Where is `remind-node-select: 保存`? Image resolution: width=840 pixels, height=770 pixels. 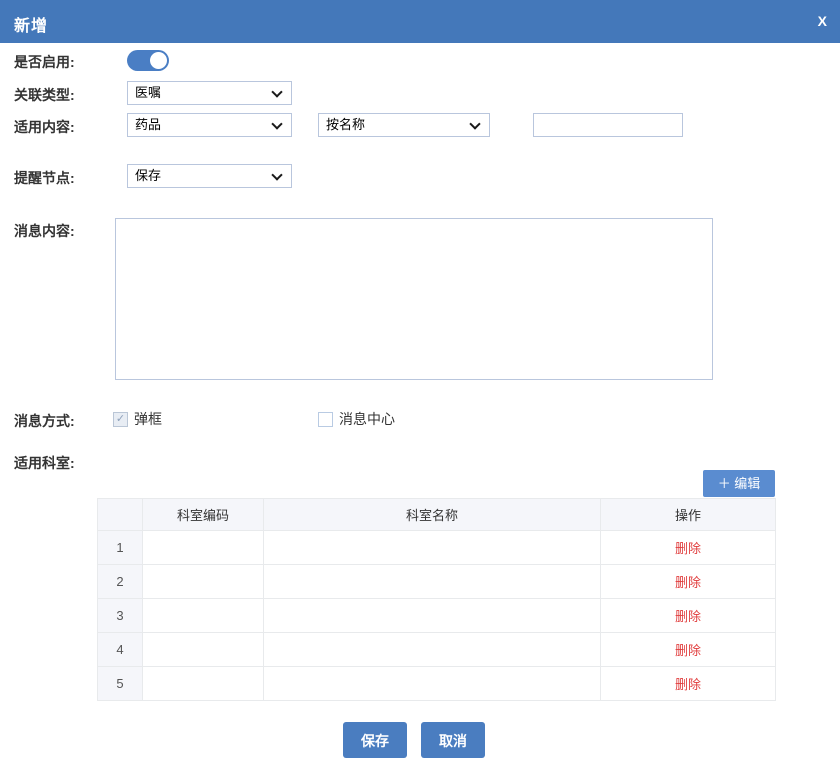
remind-node-select: 保存 is located at coordinates (209, 176).